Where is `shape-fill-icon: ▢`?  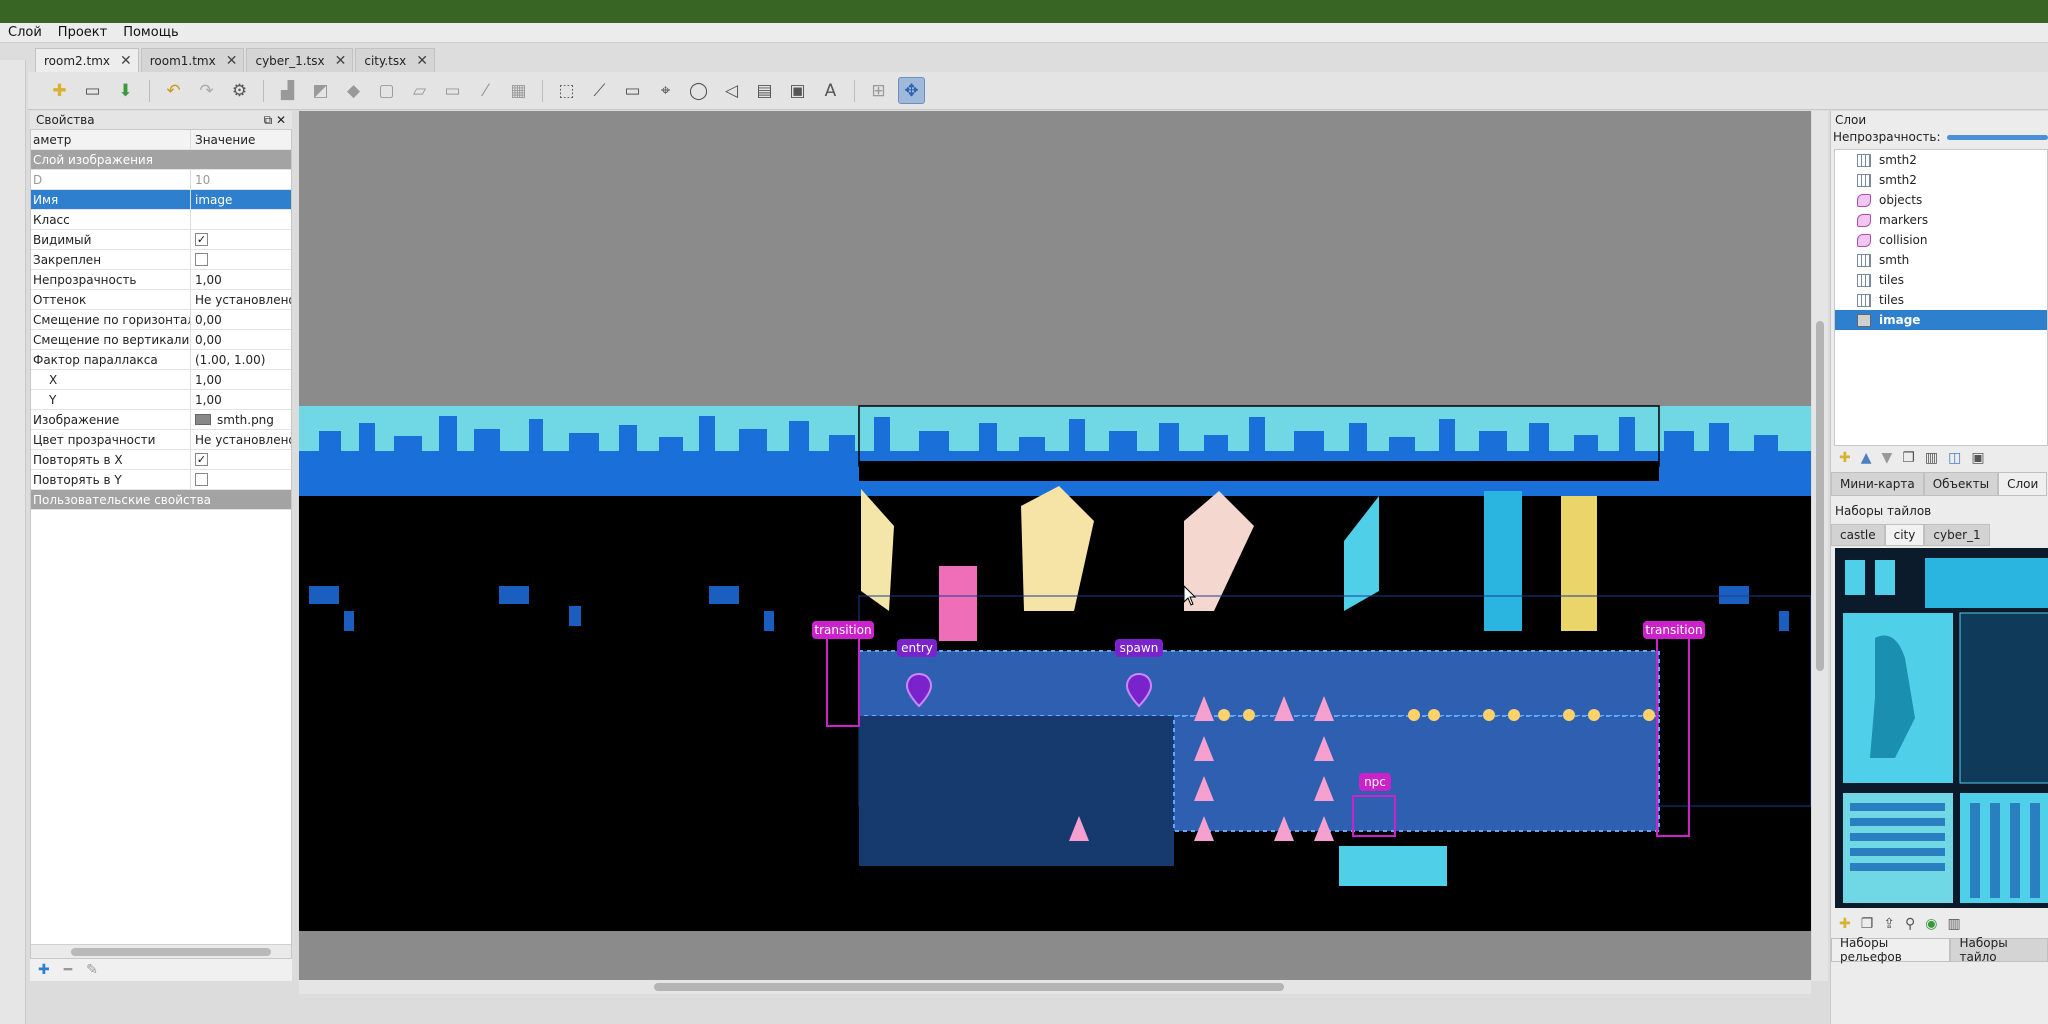
shape-fill-icon: ▢ is located at coordinates (386, 90).